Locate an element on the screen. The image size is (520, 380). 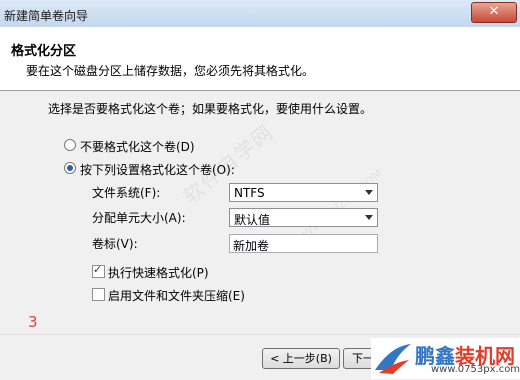
window-title: 新建简单卷向导 is located at coordinates (46, 16).